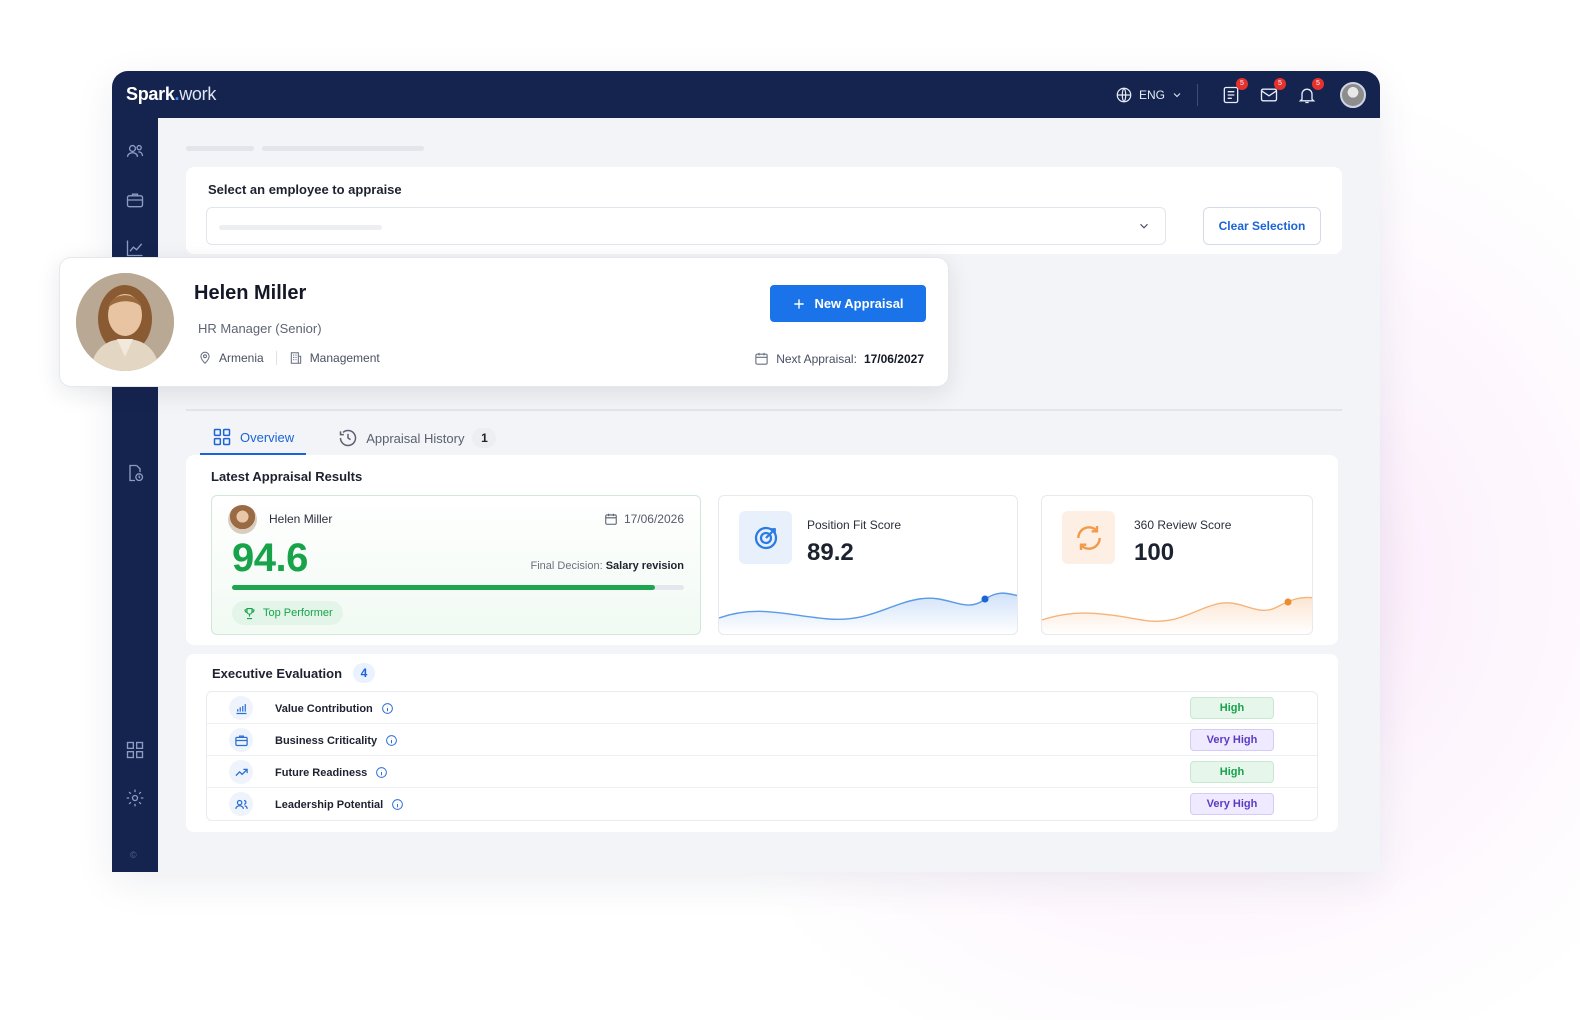  What do you see at coordinates (653, 519) in the screenshot?
I see `date-text: 17/06/2026` at bounding box center [653, 519].